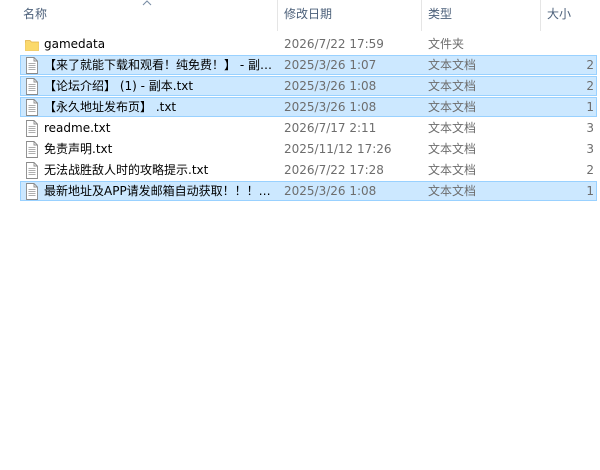 This screenshot has width=600, height=470. I want to click on file-name: 【永久地址发布页】 .txt, so click(110, 107).